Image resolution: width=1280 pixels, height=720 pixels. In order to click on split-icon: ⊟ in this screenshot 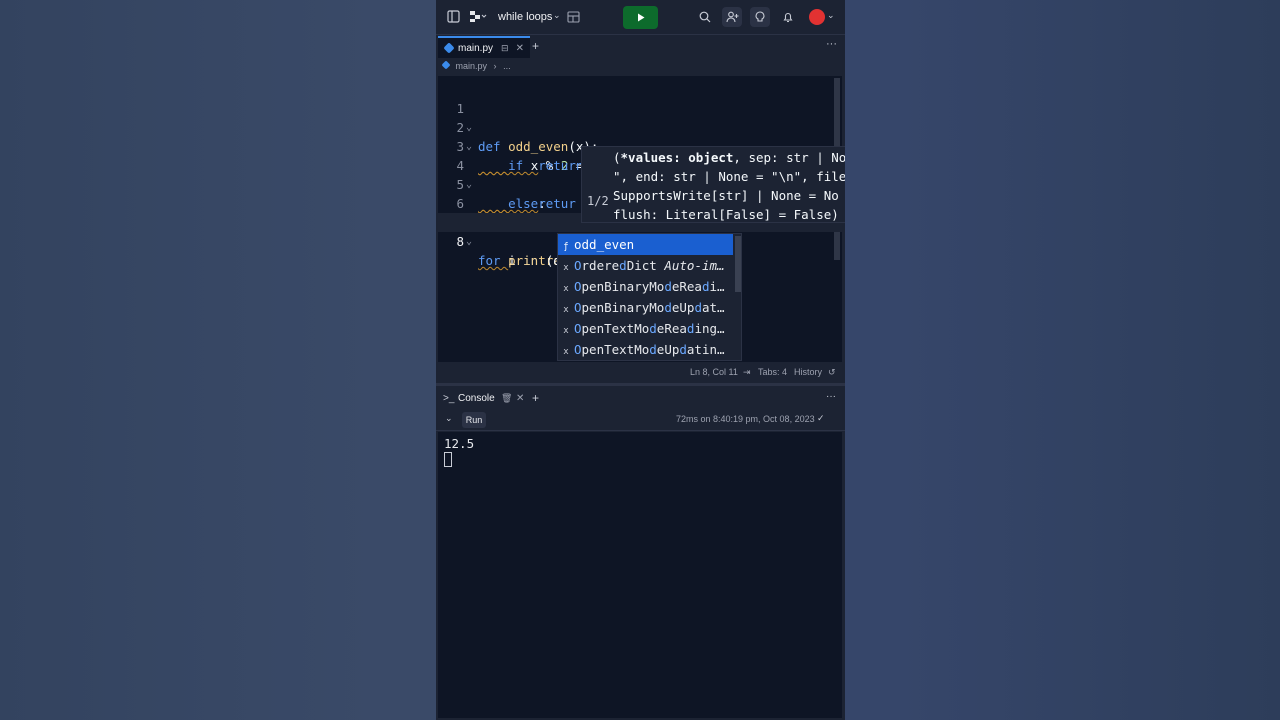, I will do `click(505, 48)`.